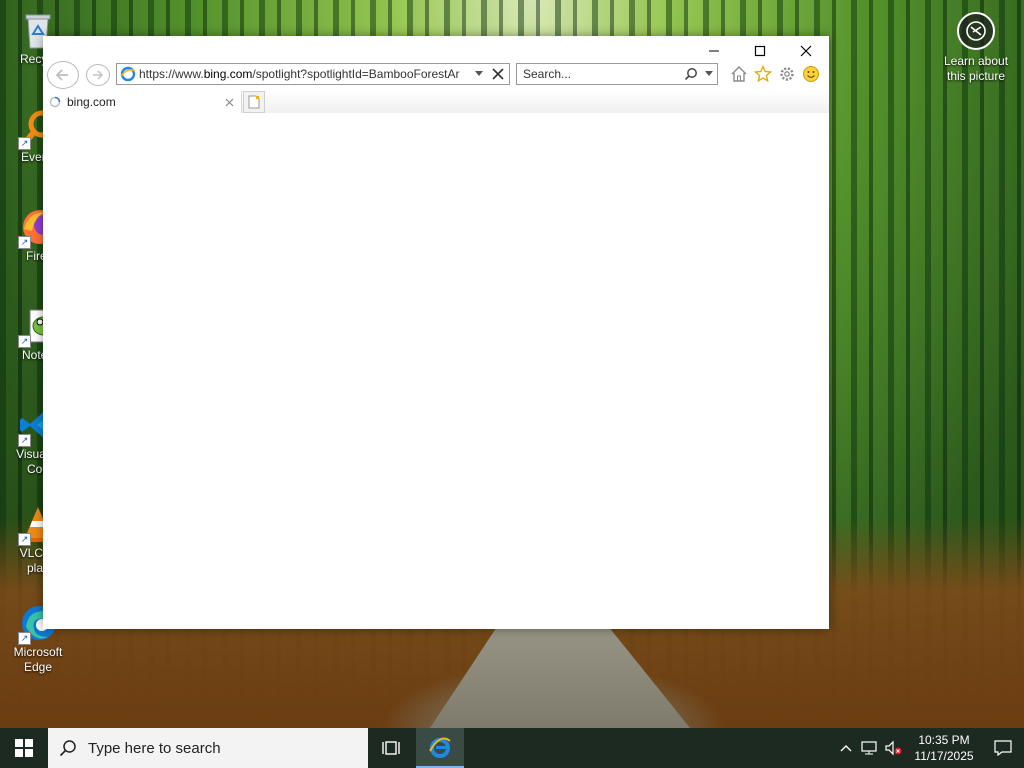 The image size is (1024, 768). I want to click on volume-muted-icon, so click(893, 748).